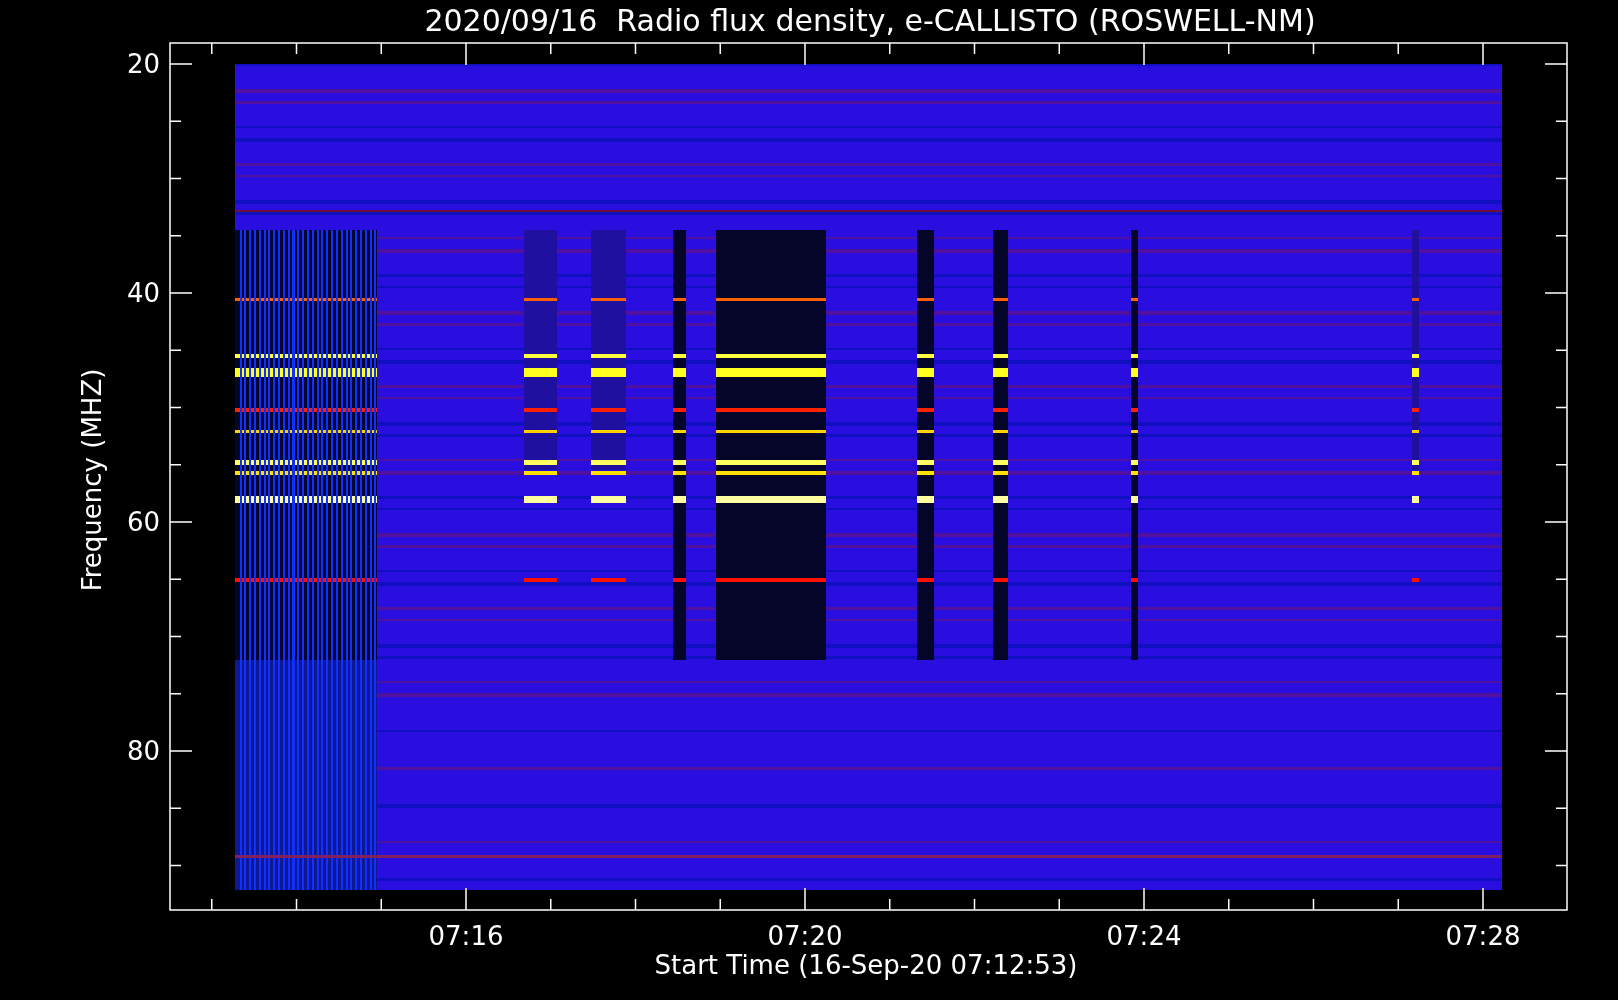 The height and width of the screenshot is (1000, 1618). What do you see at coordinates (92, 480) in the screenshot?
I see `y-axis-label: Frequency (MHZ)` at bounding box center [92, 480].